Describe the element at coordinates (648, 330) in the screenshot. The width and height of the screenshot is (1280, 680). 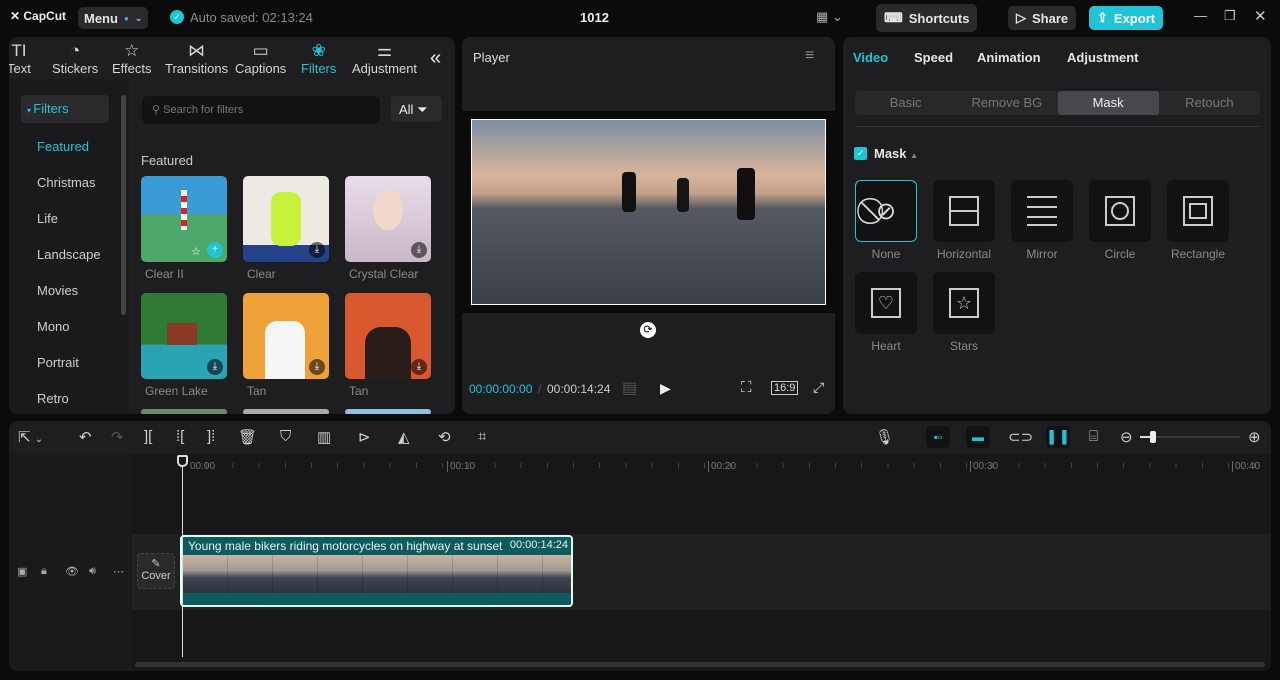
I see `rotate-handle-icon: ⟳` at that location.